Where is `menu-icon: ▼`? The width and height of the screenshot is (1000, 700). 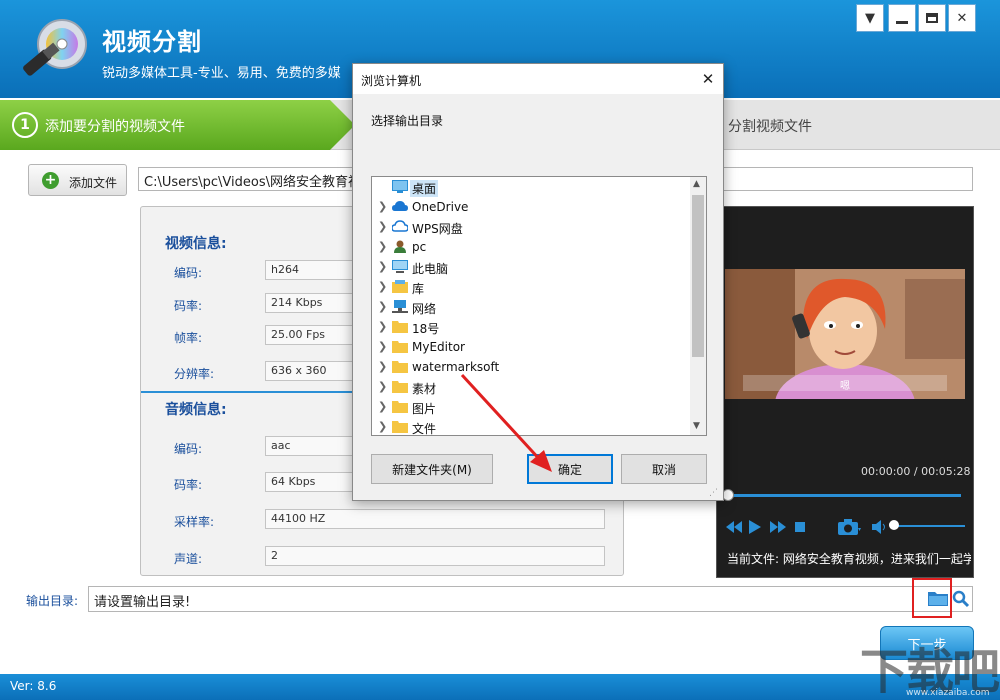 menu-icon: ▼ is located at coordinates (870, 18).